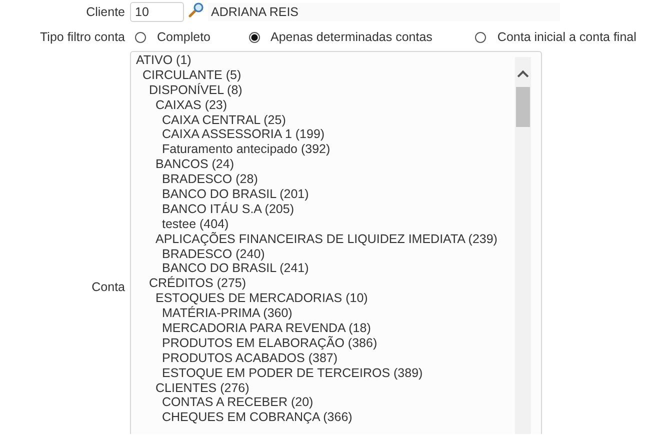 The width and height of the screenshot is (660, 435). I want to click on tree-item: CRÉDITOS (275), so click(324, 284).